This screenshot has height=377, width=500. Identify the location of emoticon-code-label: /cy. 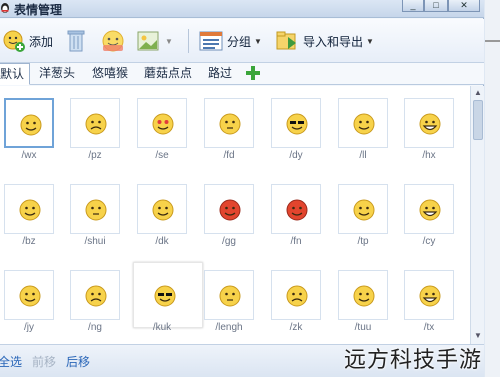
(429, 241).